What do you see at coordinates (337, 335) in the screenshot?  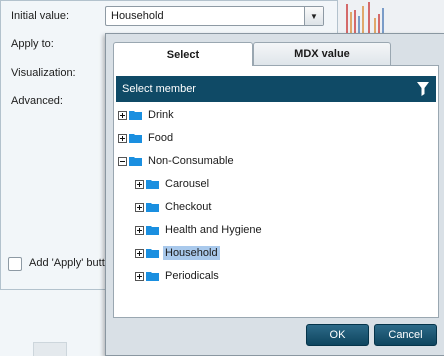 I see `ok-button: OK` at bounding box center [337, 335].